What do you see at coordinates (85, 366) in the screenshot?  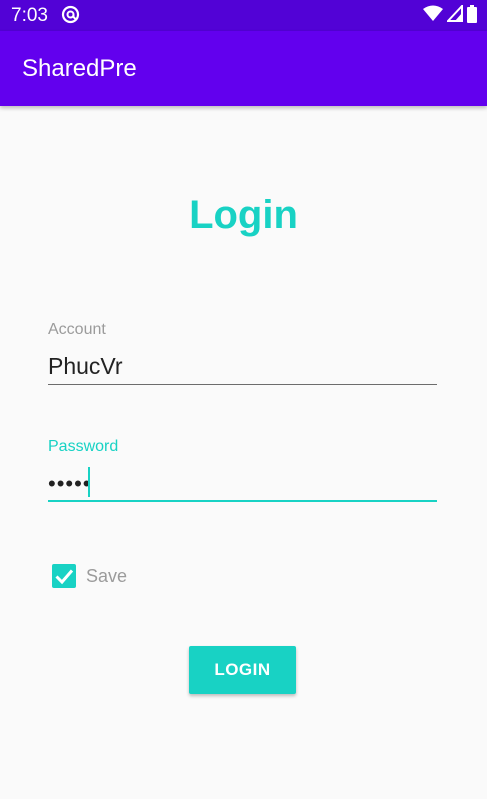 I see `account-field: PhucVr` at bounding box center [85, 366].